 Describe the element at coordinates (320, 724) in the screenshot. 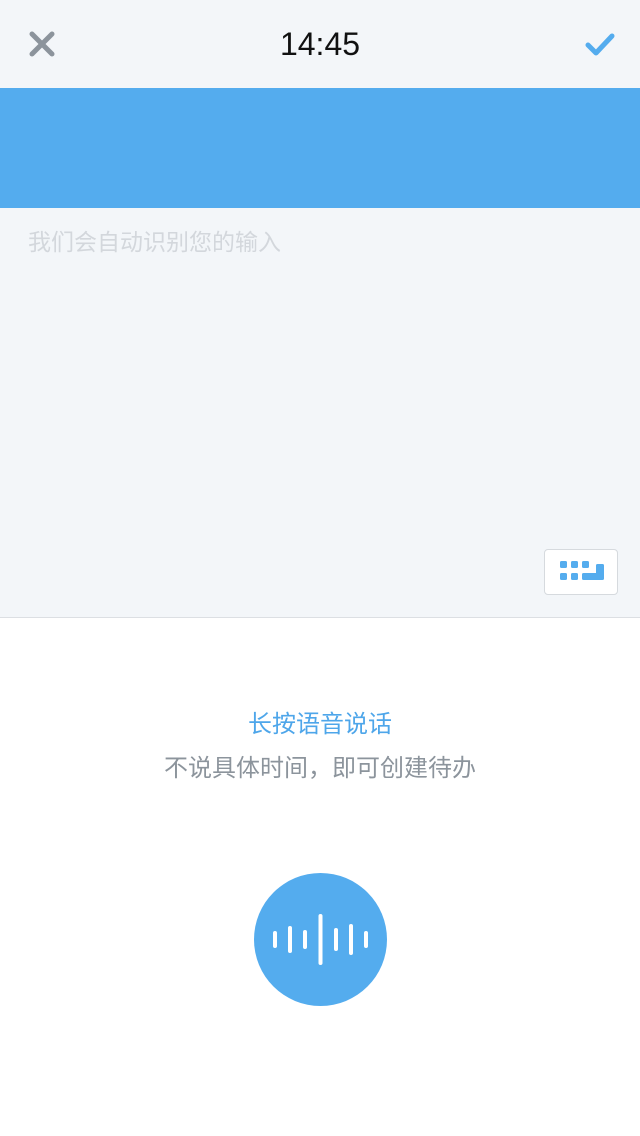

I see `voice-hint-title: 长按语音说话` at that location.